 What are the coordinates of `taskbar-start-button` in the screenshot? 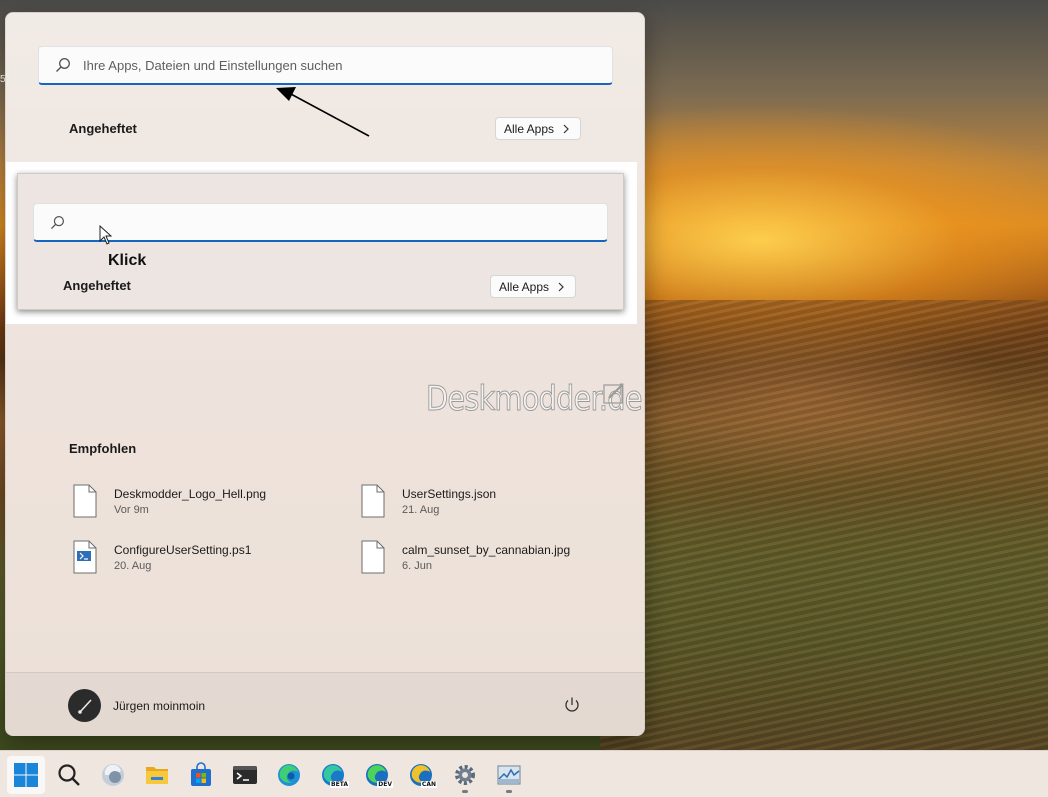 It's located at (26, 775).